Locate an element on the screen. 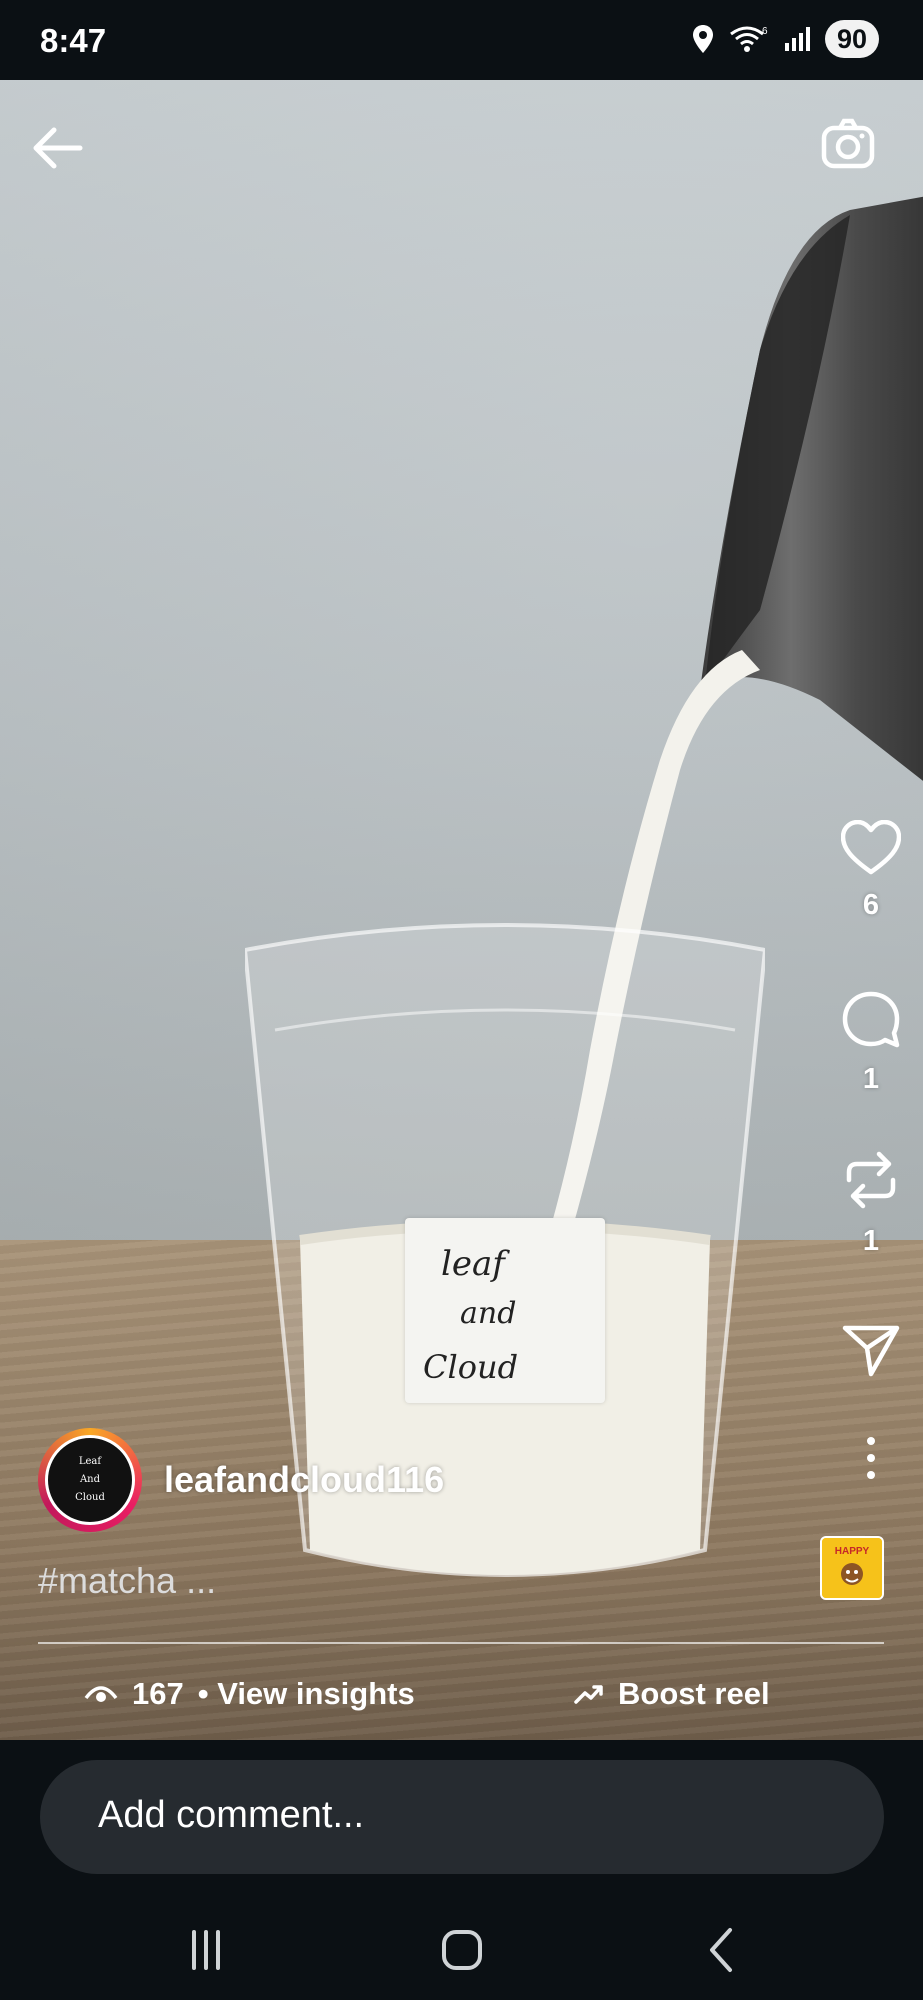 The image size is (923, 2000). avatar-text-1: Leaf is located at coordinates (90, 1461).